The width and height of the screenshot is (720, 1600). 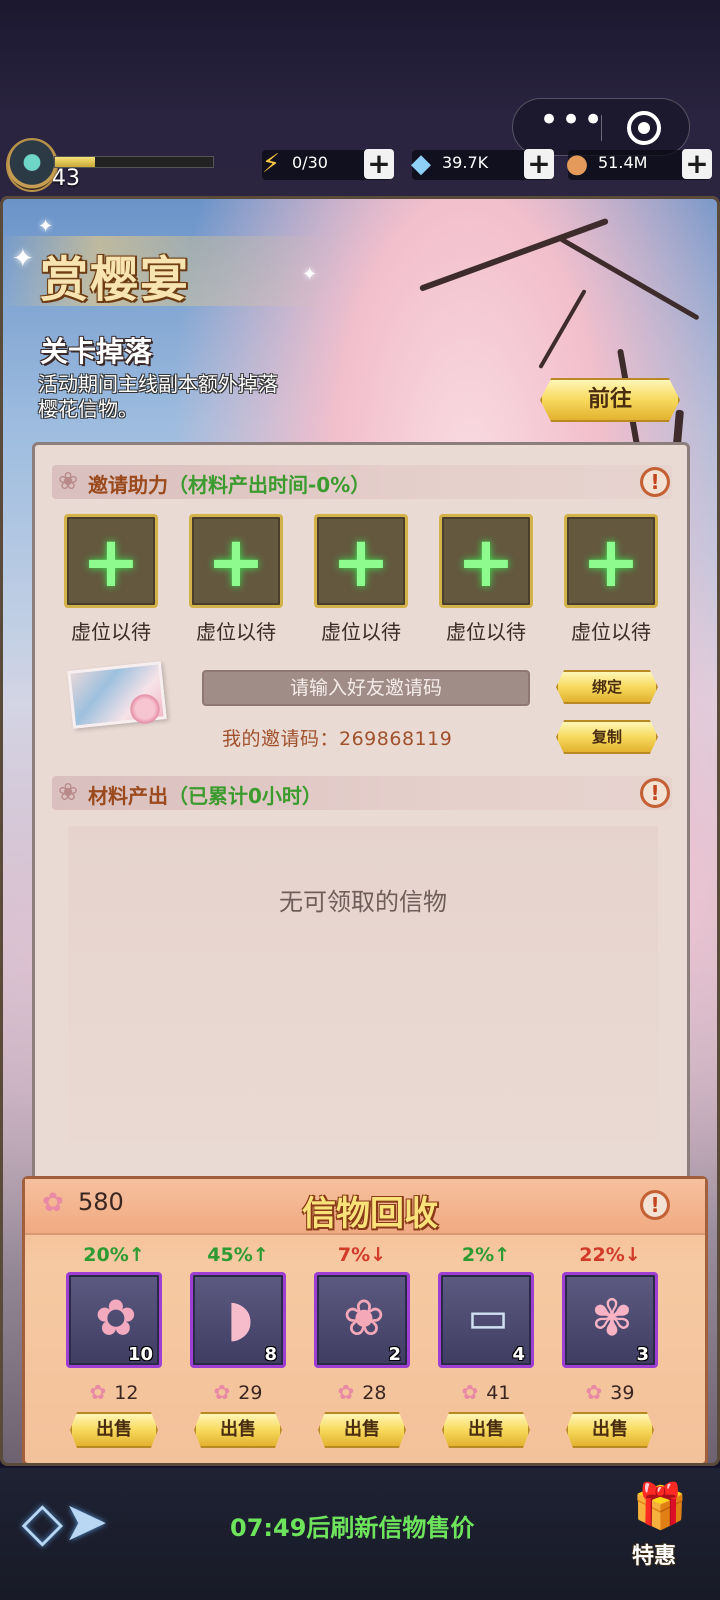 What do you see at coordinates (337, 739) in the screenshot?
I see `my-invite-code: 我的邀请码：269868119` at bounding box center [337, 739].